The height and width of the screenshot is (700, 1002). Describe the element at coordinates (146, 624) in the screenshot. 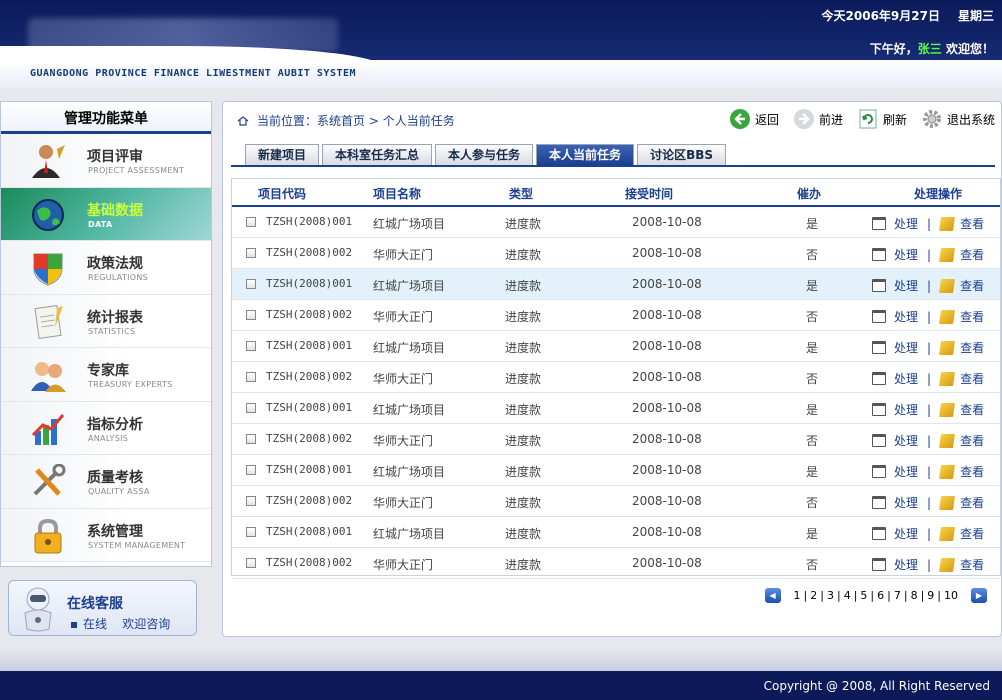

I see `consult-link: 欢迎咨询` at that location.